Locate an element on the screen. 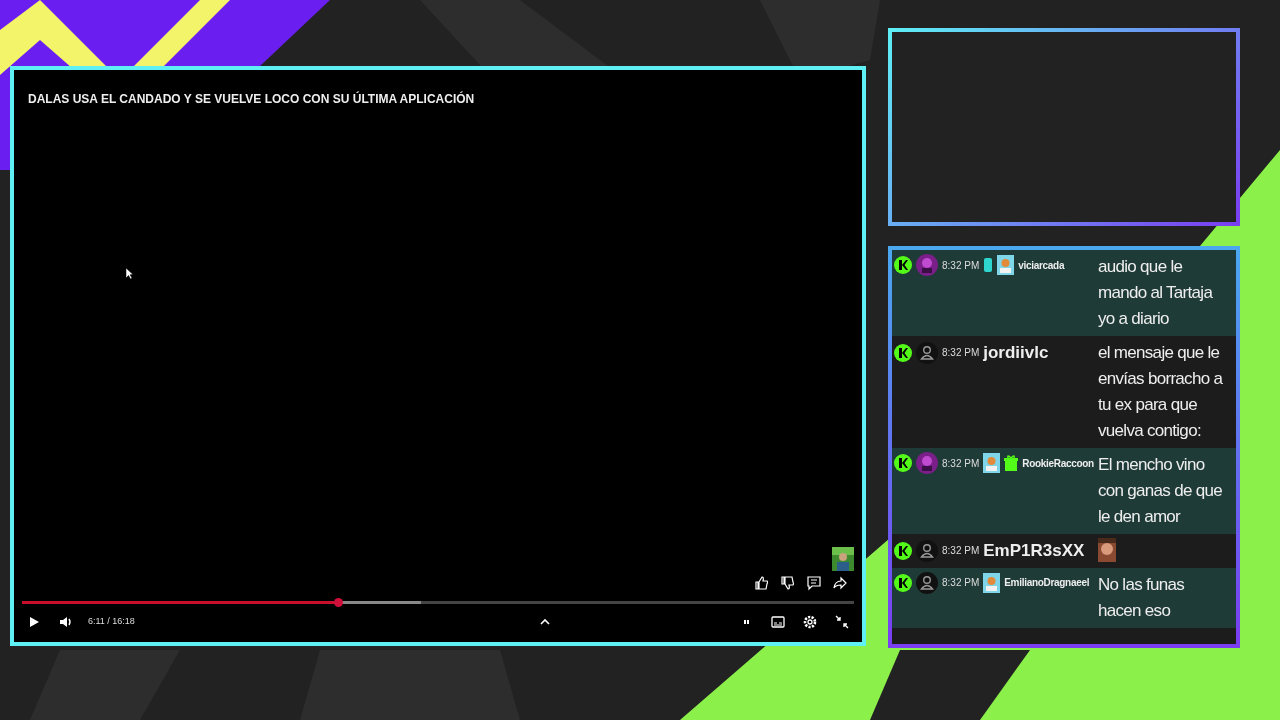  video-title: DALAS USA EL CANDADO Y SE VUELVE LOCO CON SU ÚLTIMA APLICACIÓN is located at coordinates (251, 99).